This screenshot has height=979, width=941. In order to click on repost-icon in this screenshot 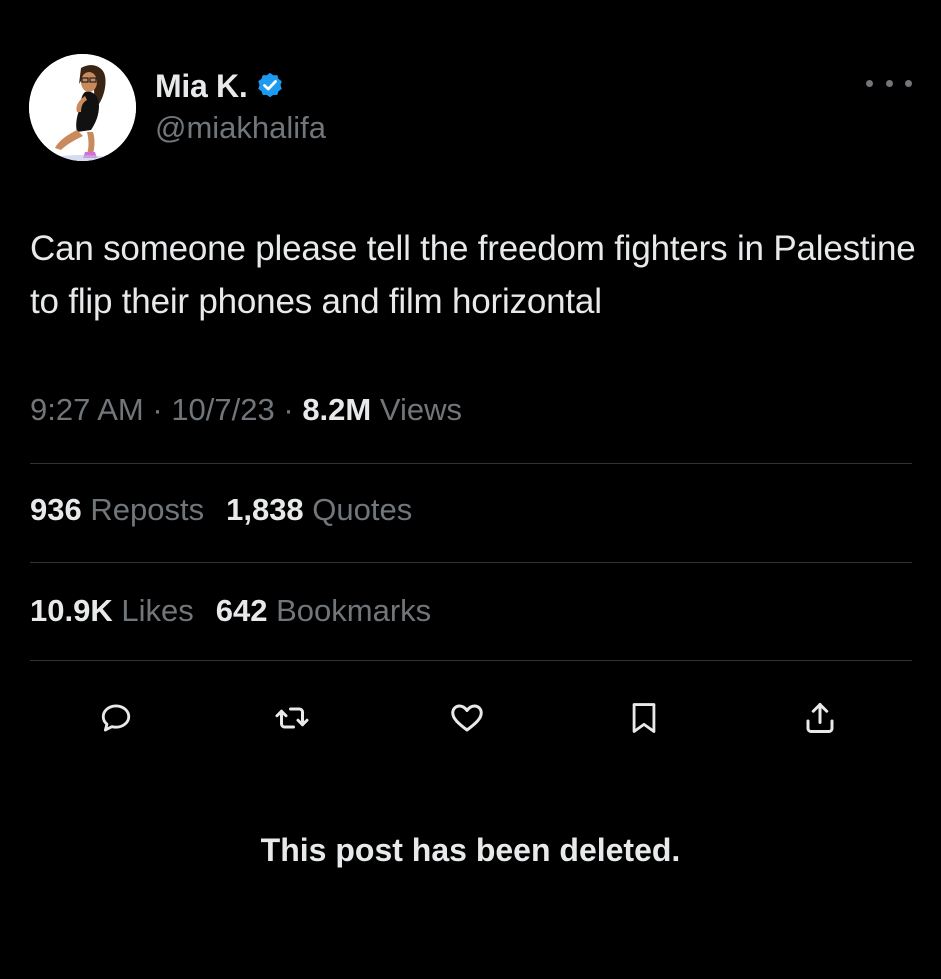, I will do `click(292, 718)`.